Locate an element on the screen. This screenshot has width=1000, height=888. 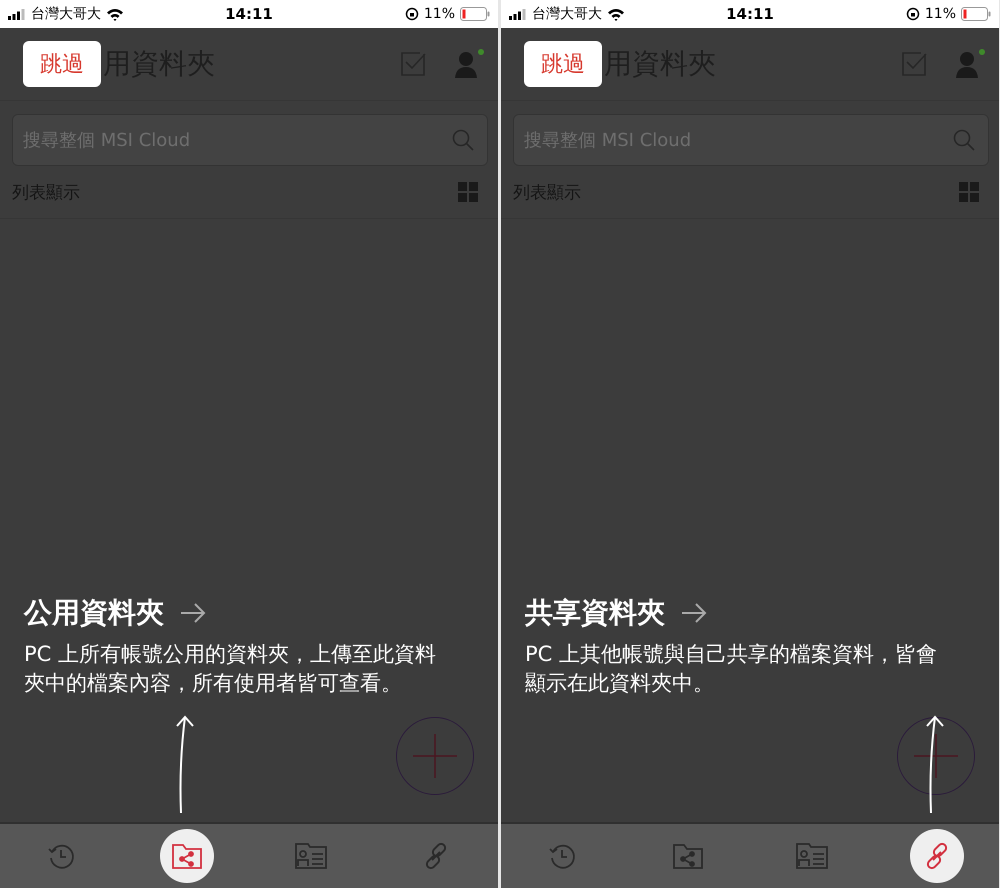
coach-description: PC 上所有帳號公用的資料夾，上傳至此資料夾中的檔案內容，所有使用者皆可查看。 is located at coordinates (231, 669).